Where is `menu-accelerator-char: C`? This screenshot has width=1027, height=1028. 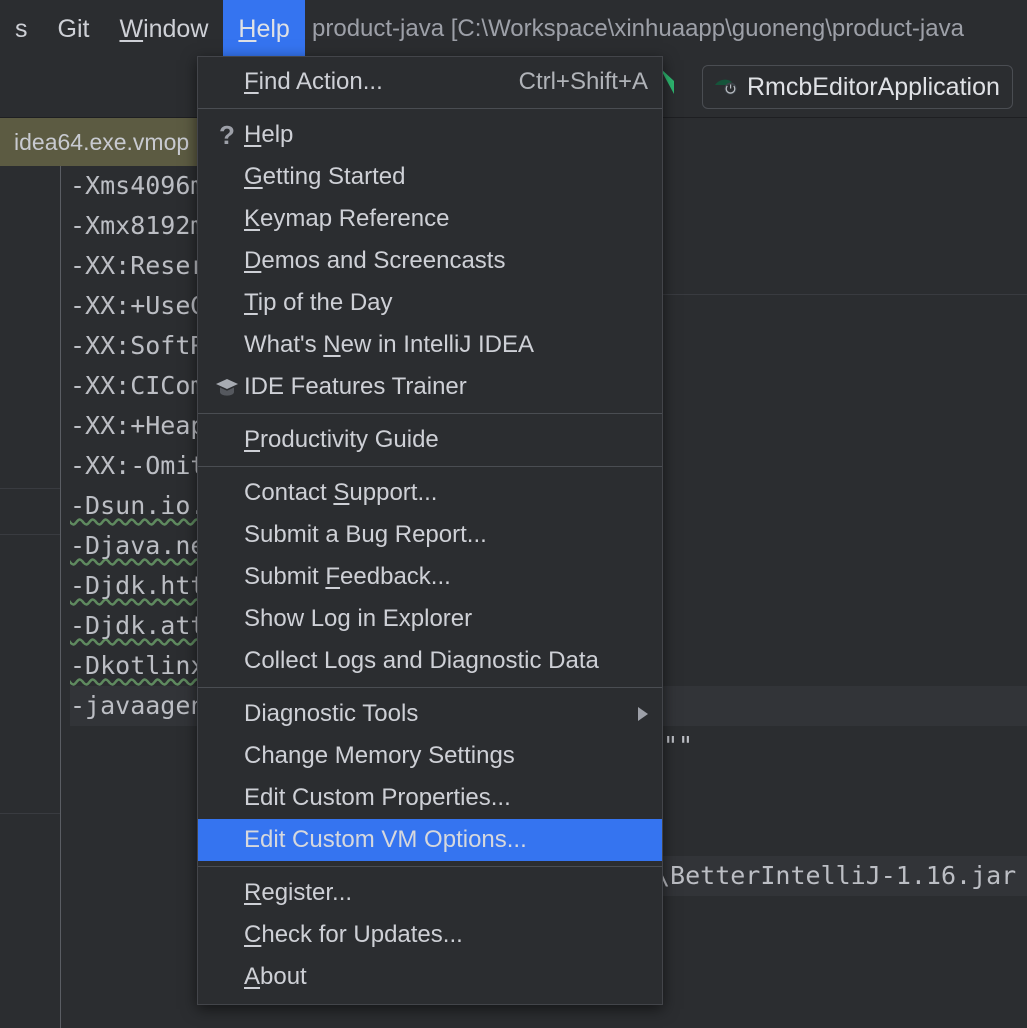
menu-accelerator-char: C is located at coordinates (253, 934).